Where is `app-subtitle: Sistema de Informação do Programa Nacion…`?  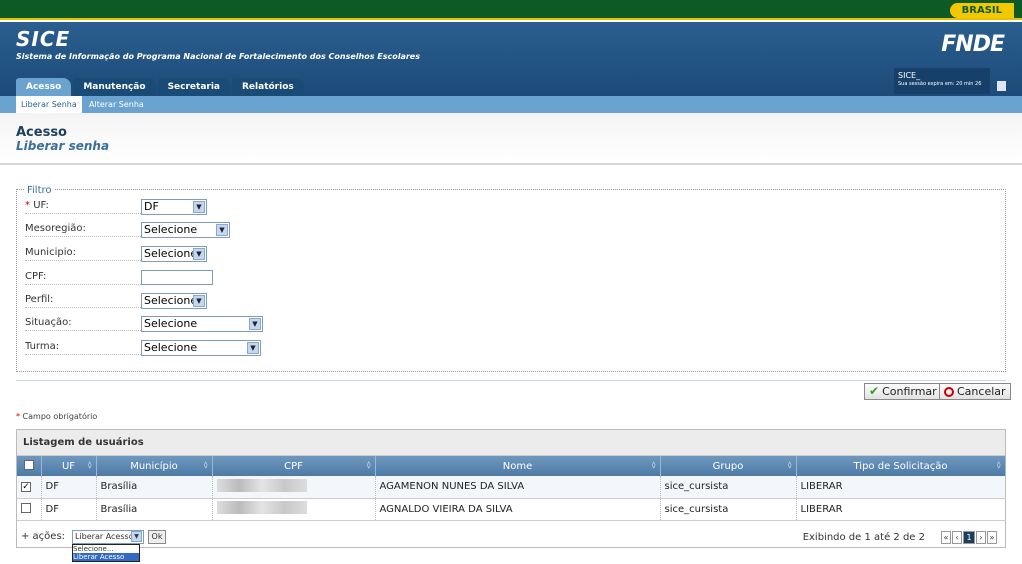
app-subtitle: Sistema de Informação do Programa Nacion… is located at coordinates (218, 56).